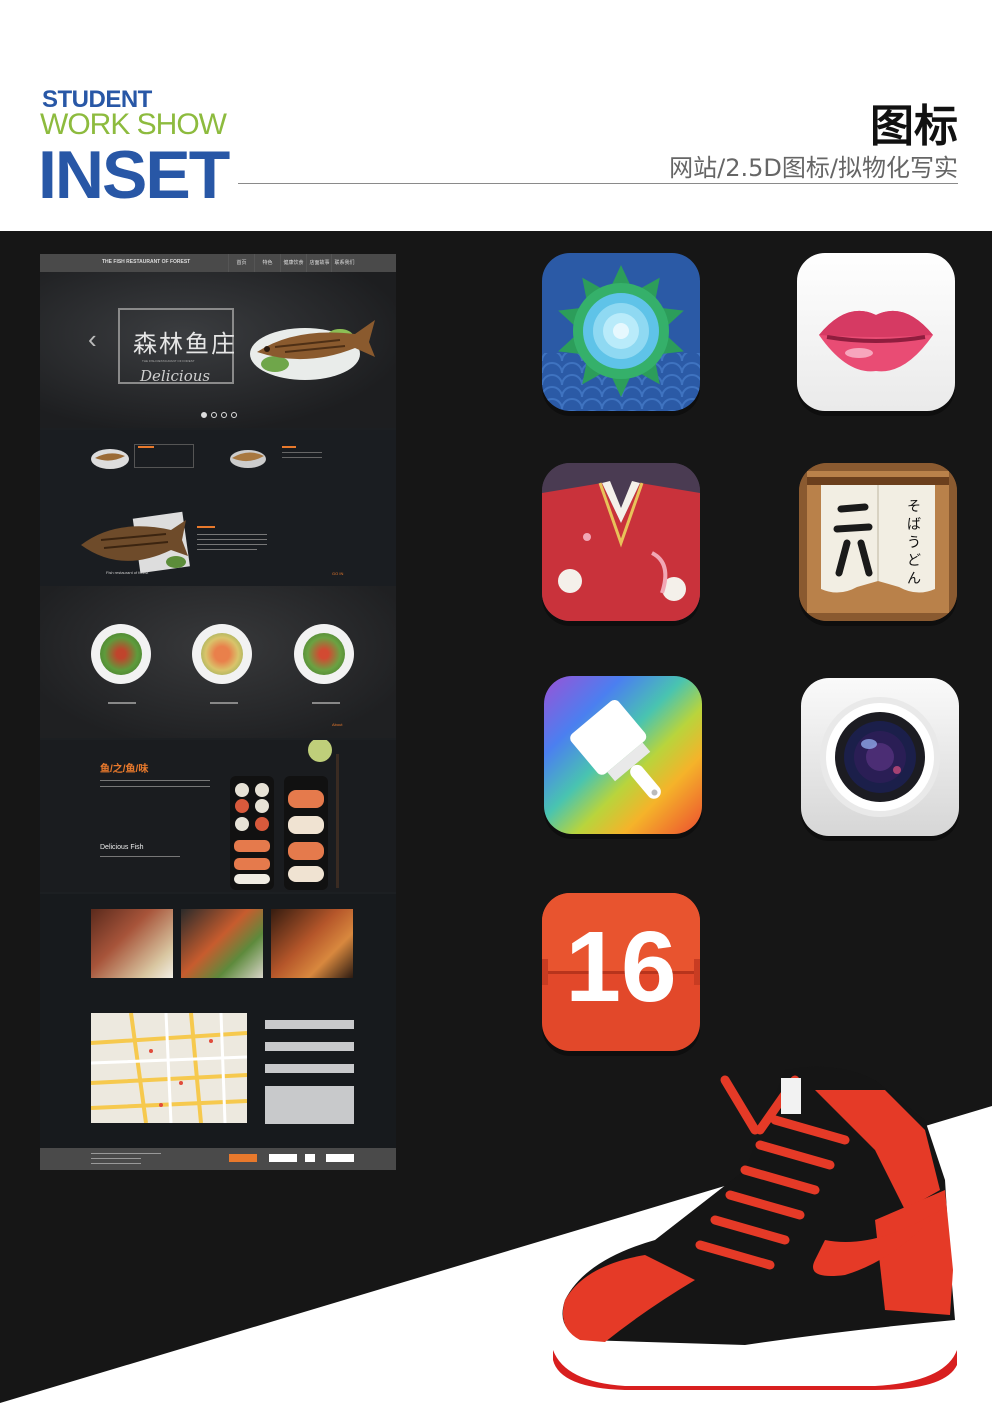 This screenshot has height=1403, width=992. Describe the element at coordinates (122, 847) in the screenshot. I see `fish-heading: Delicious Fish` at that location.